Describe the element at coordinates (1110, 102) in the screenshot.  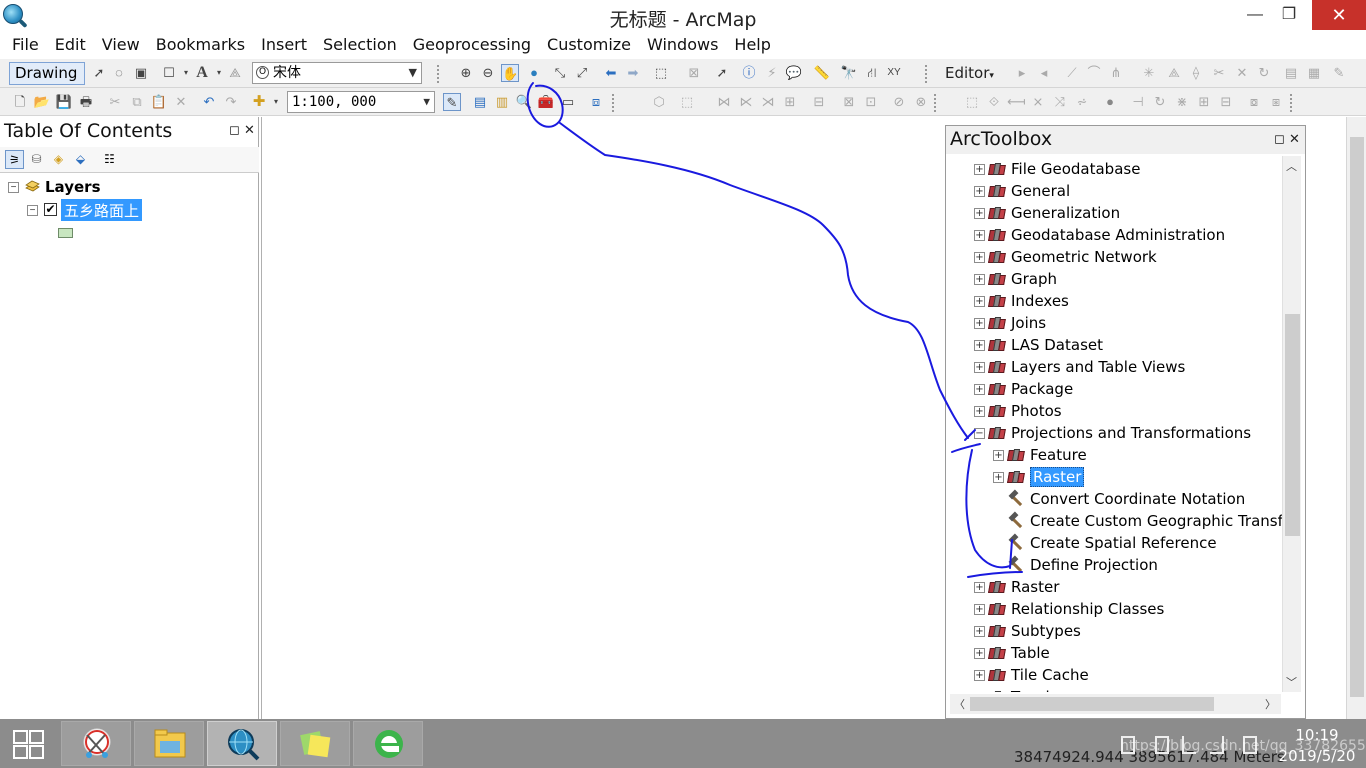
I see `circle-icon: ●` at that location.